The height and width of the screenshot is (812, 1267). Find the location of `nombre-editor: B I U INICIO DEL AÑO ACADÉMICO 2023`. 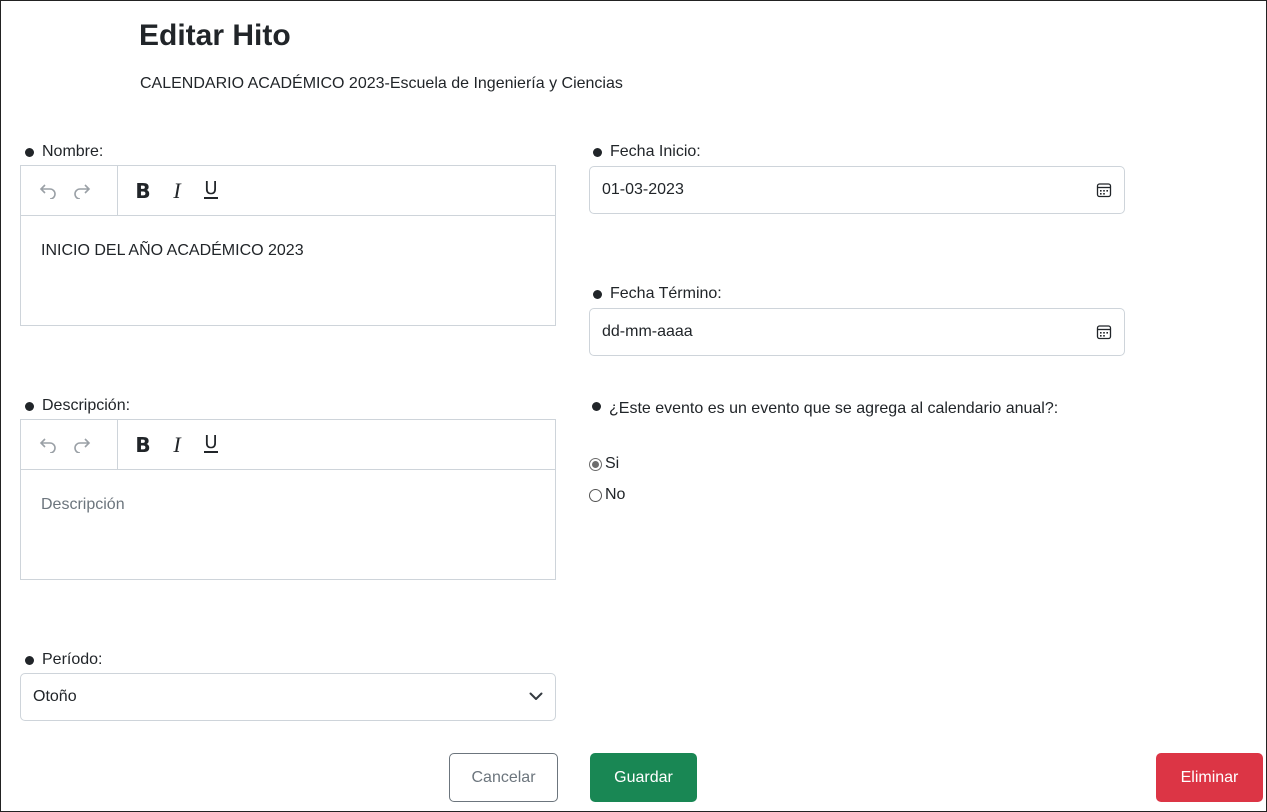

nombre-editor: B I U INICIO DEL AÑO ACADÉMICO 2023 is located at coordinates (288, 245).